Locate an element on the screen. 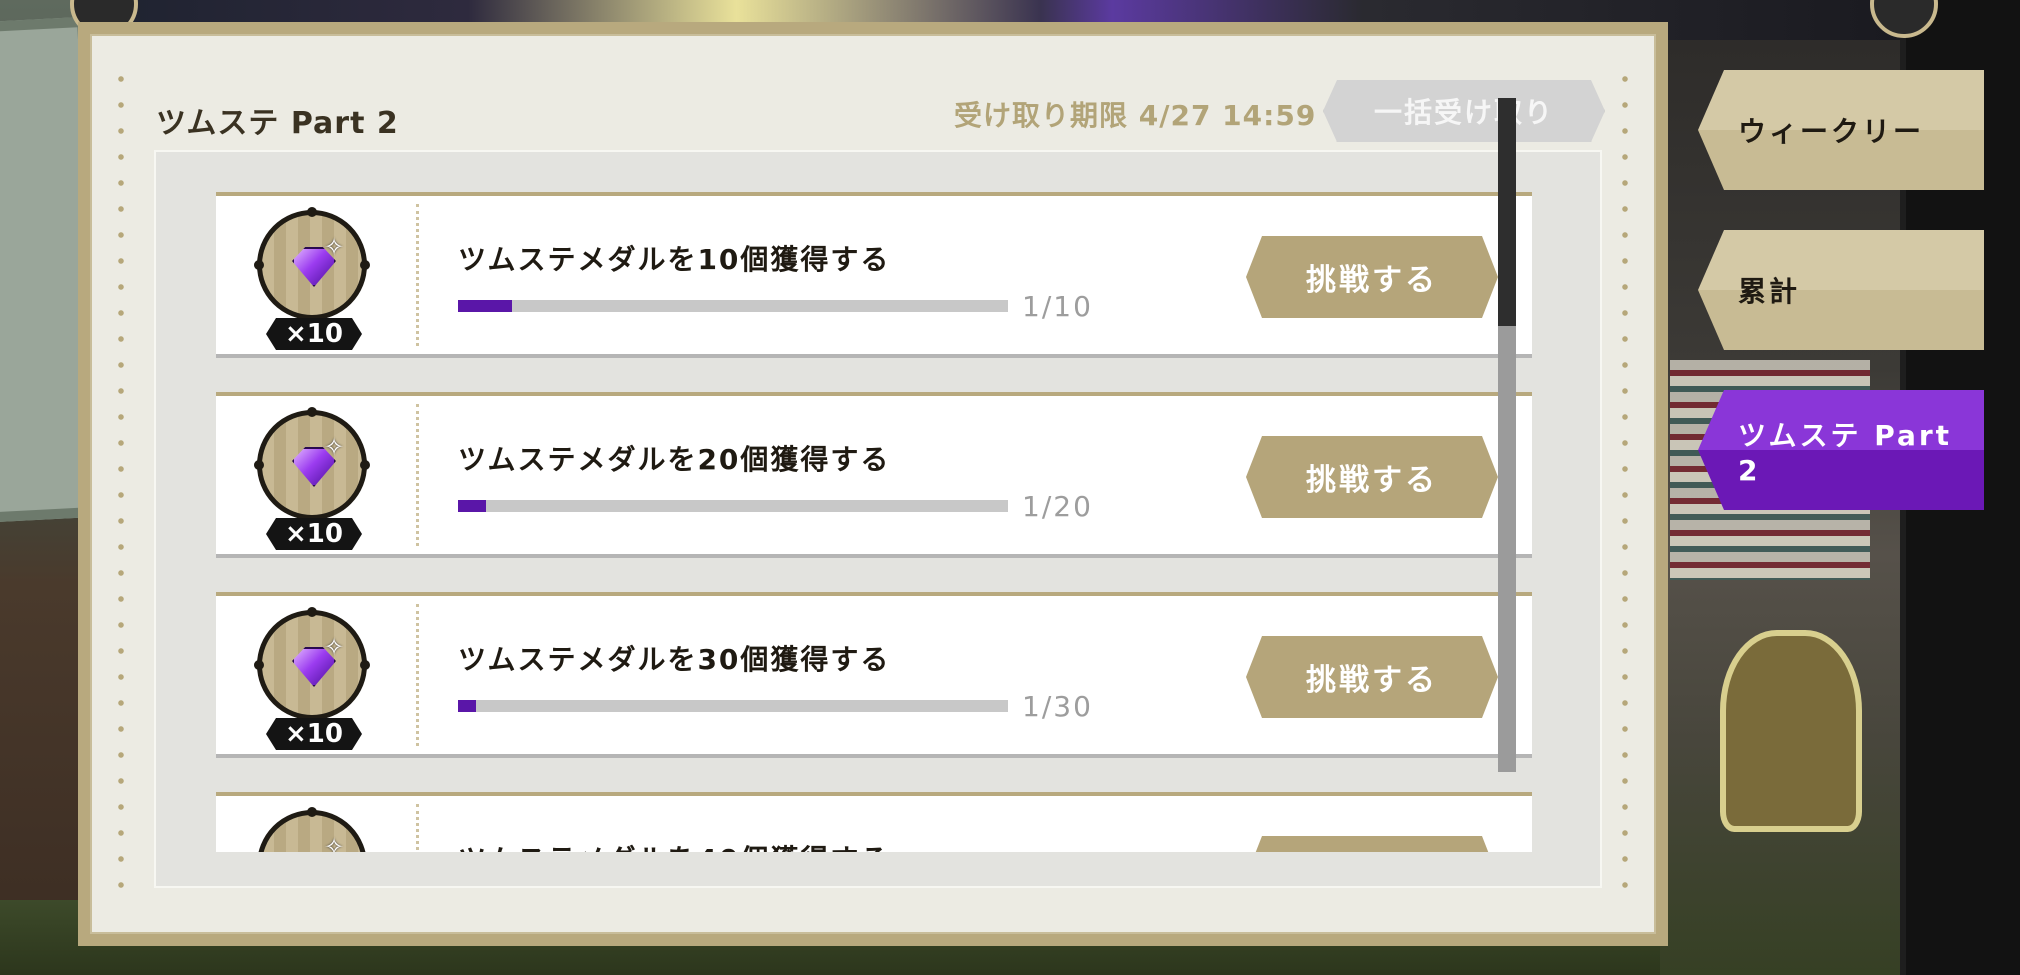  panel-title: ツムステ Part 2 is located at coordinates (277, 123).